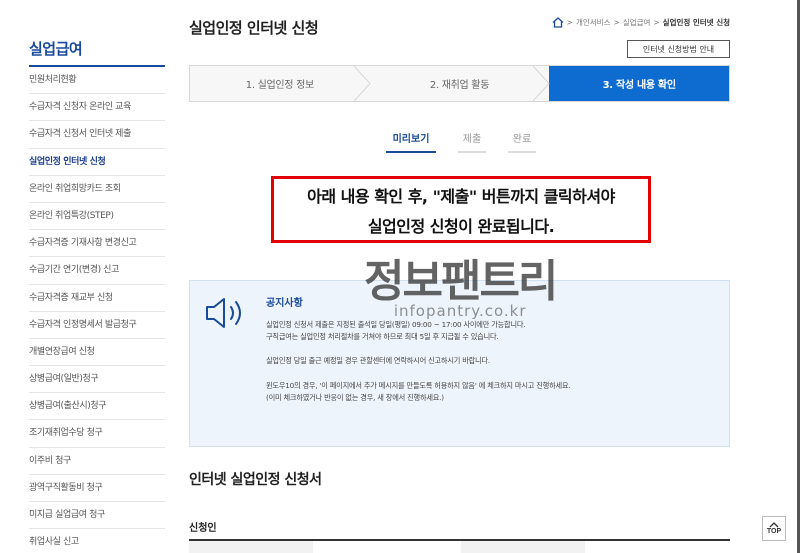  What do you see at coordinates (97, 407) in the screenshot?
I see `sidebar-item: 상병급여(출산시)청구` at bounding box center [97, 407].